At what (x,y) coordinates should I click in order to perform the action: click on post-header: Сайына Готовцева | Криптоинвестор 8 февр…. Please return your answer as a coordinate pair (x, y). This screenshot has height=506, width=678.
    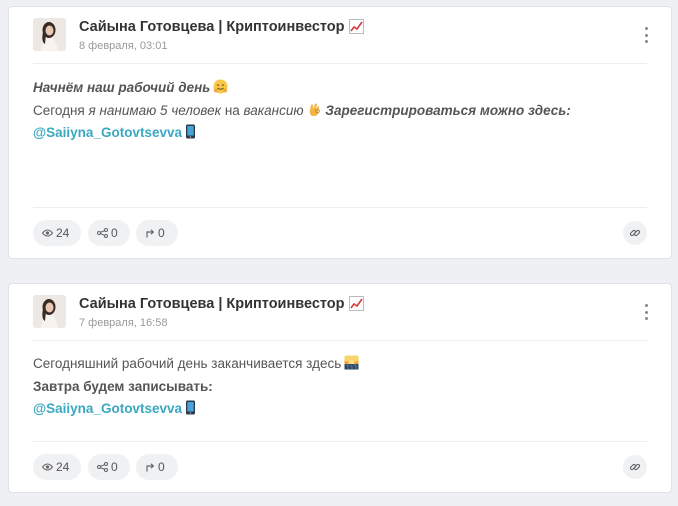
    Looking at the image, I should click on (333, 35).